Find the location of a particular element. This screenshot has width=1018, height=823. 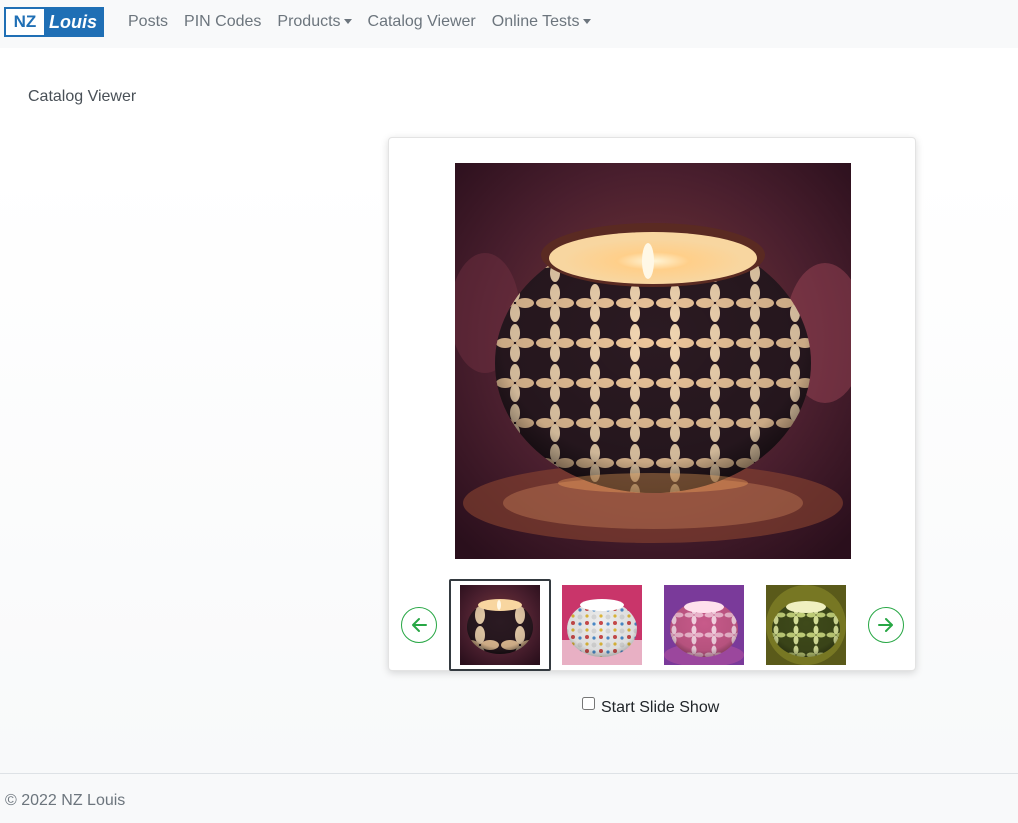

nav-posts-label: Posts is located at coordinates (148, 21).